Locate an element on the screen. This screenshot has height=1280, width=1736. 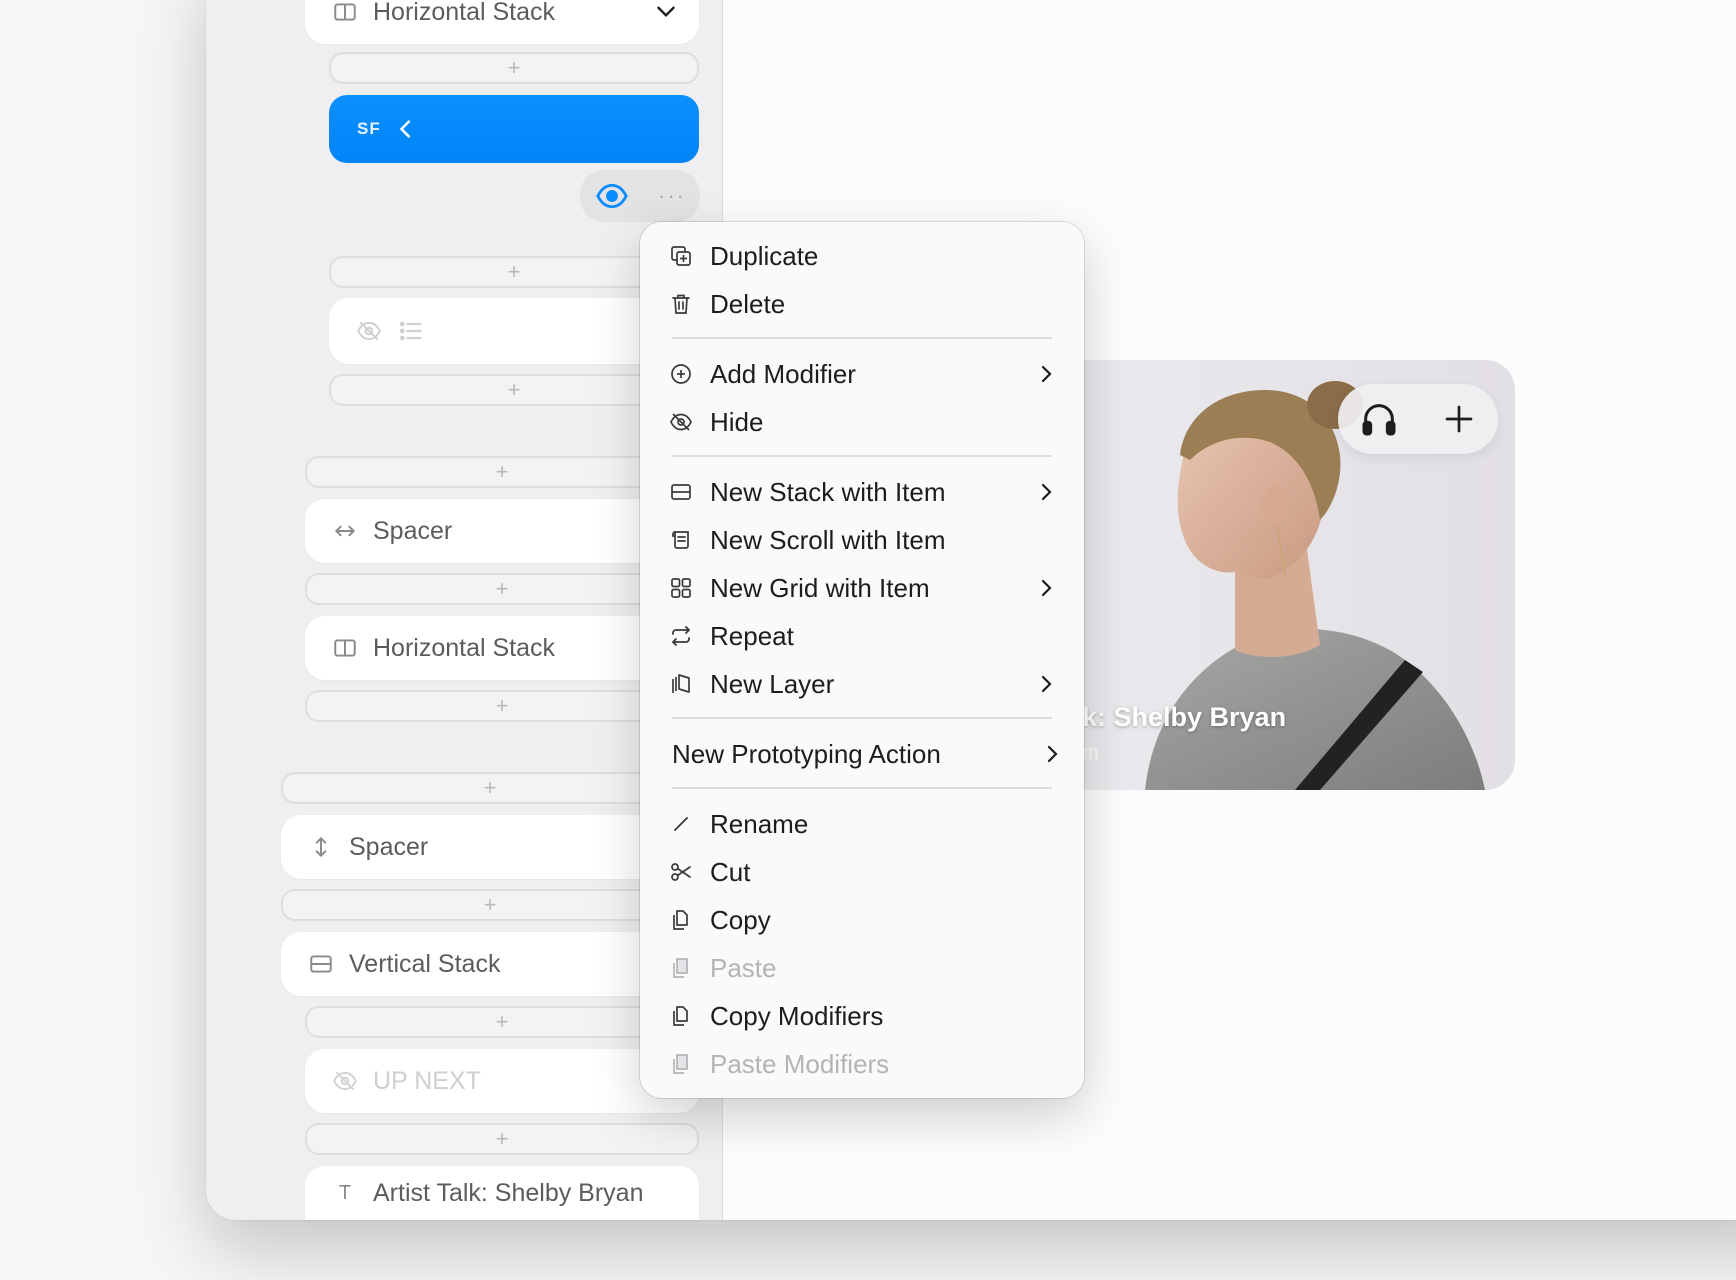
eye-icon is located at coordinates (612, 196).